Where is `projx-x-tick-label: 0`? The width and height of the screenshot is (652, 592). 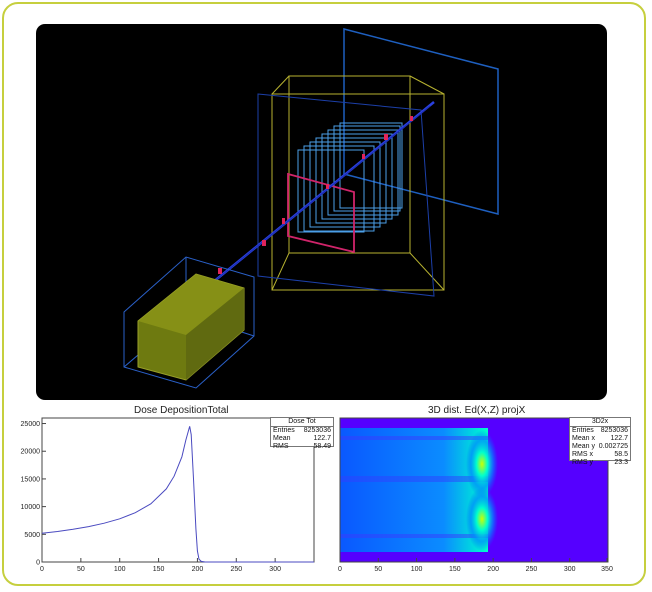 projx-x-tick-label: 0 is located at coordinates (340, 569).